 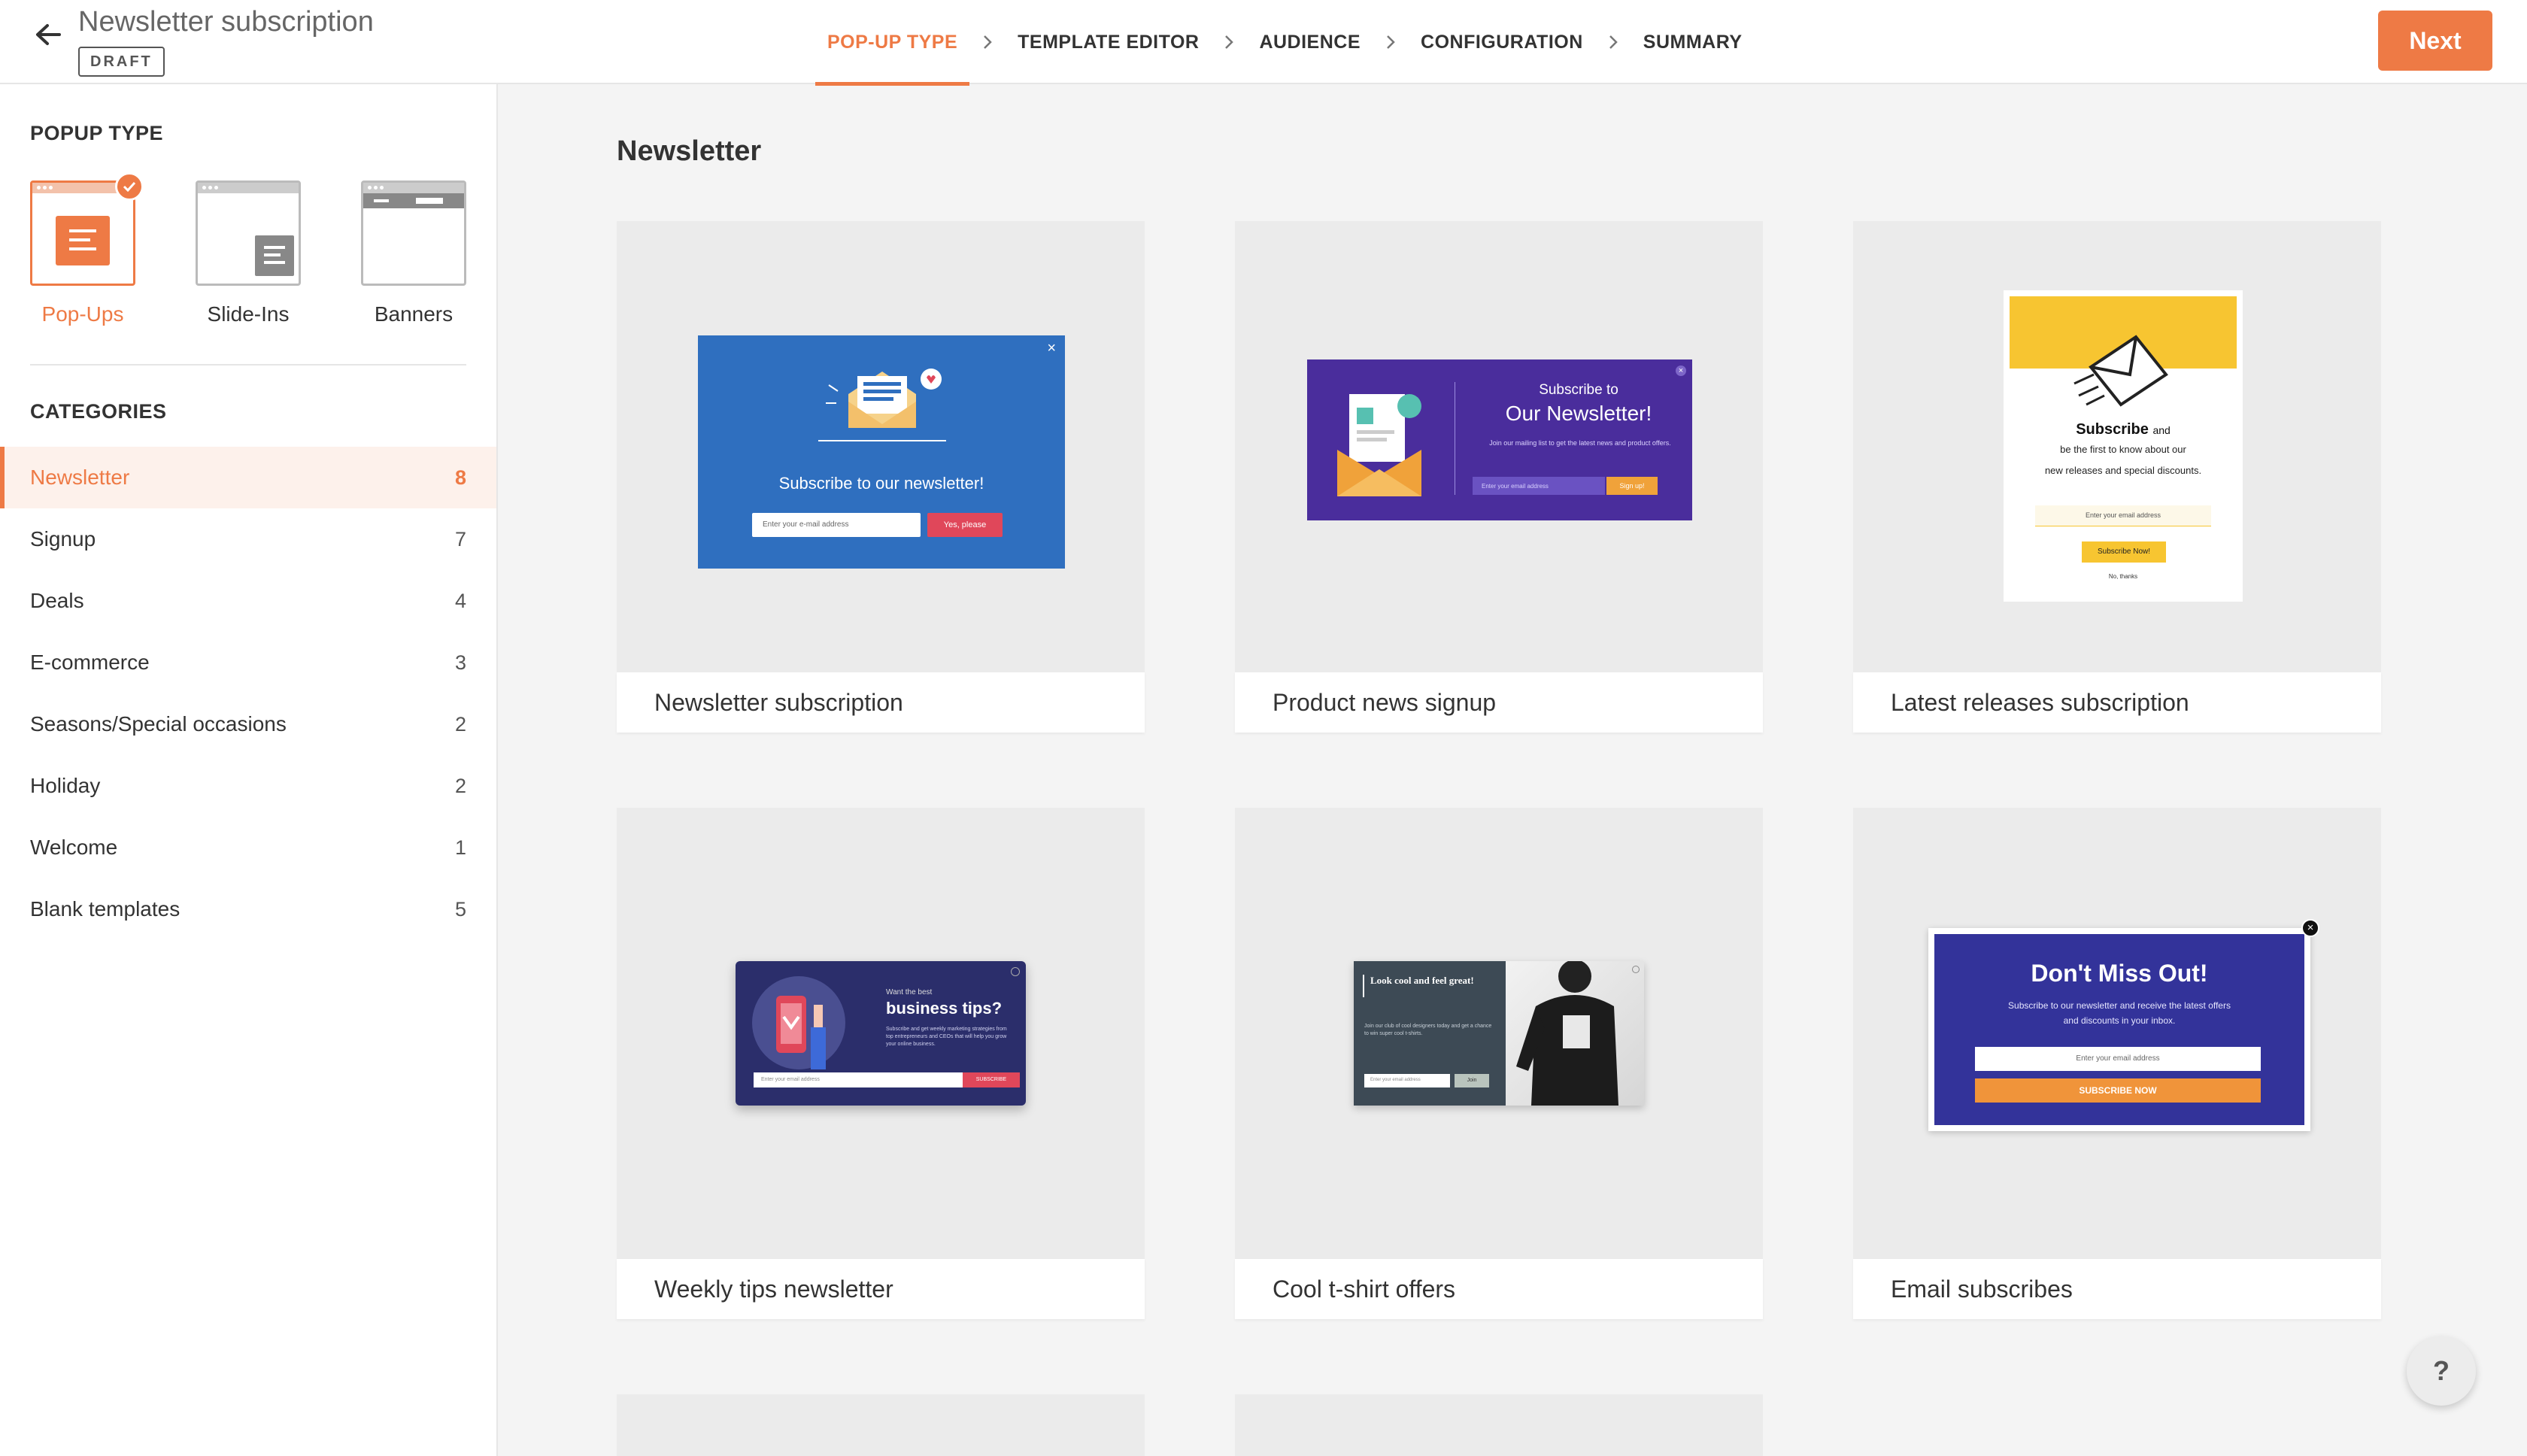 What do you see at coordinates (248, 847) in the screenshot?
I see `category-welcome: Welcome 1` at bounding box center [248, 847].